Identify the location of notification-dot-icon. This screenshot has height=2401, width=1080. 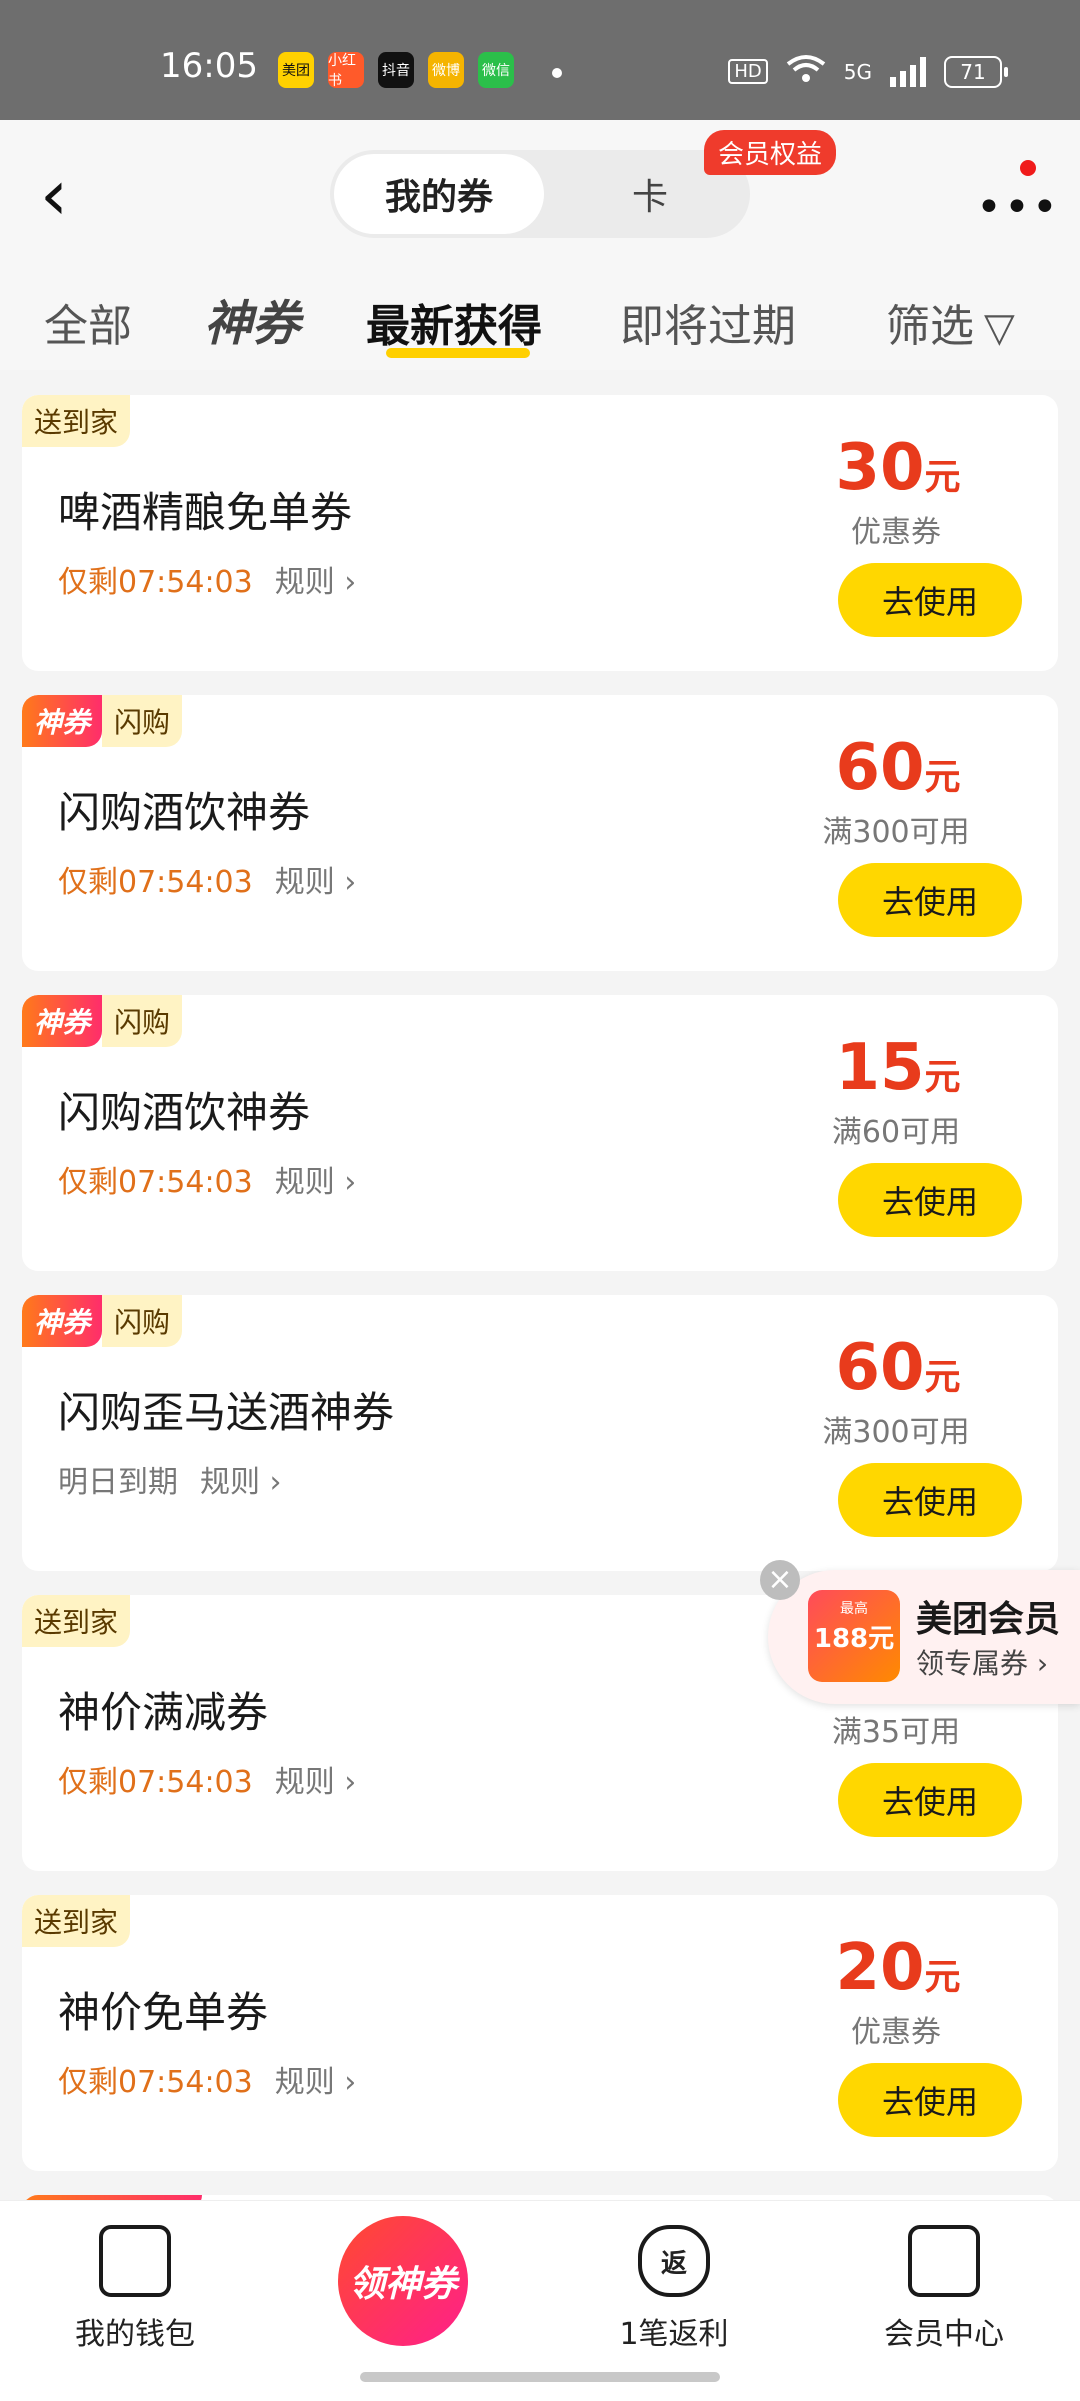
(557, 73).